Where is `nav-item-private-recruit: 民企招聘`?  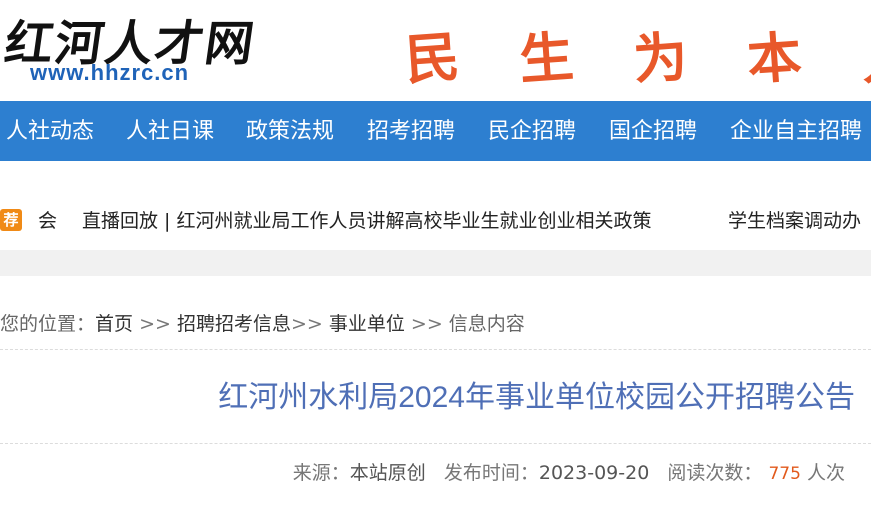
nav-item-private-recruit: 民企招聘 is located at coordinates (532, 131).